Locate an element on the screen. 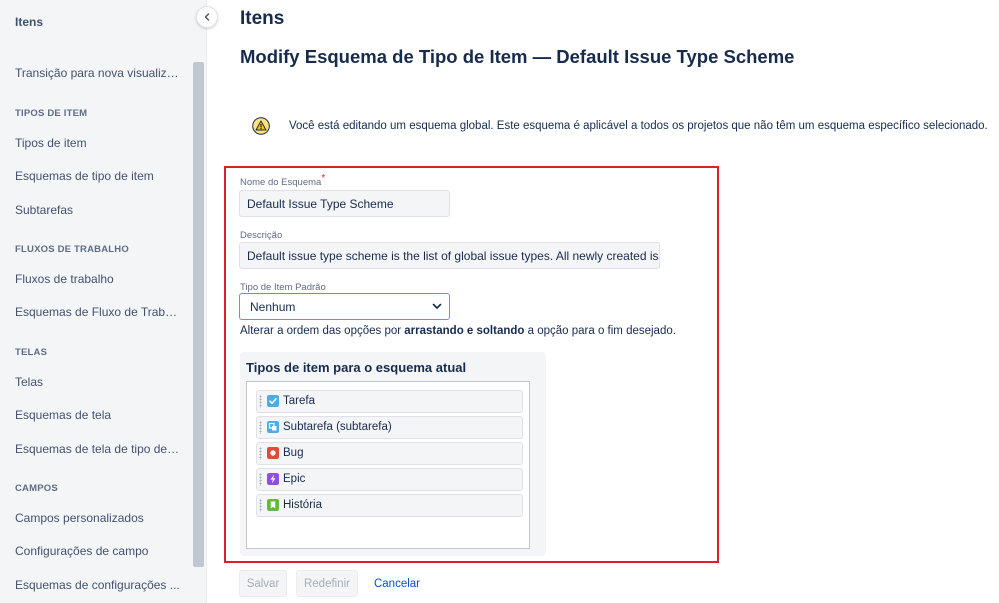  scheme-name-label: Nome do Esquema* is located at coordinates (283, 180).